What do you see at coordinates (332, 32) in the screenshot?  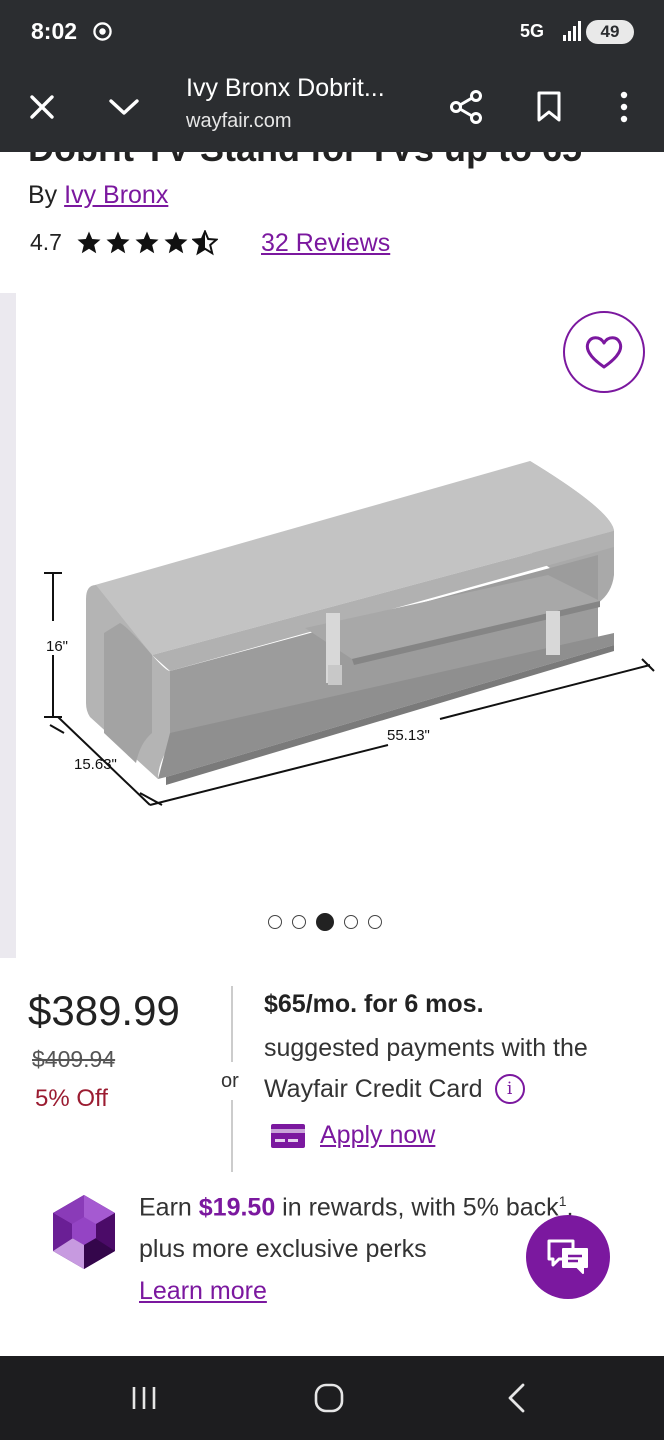 I see `status-bar: 8:02 5G 49` at bounding box center [332, 32].